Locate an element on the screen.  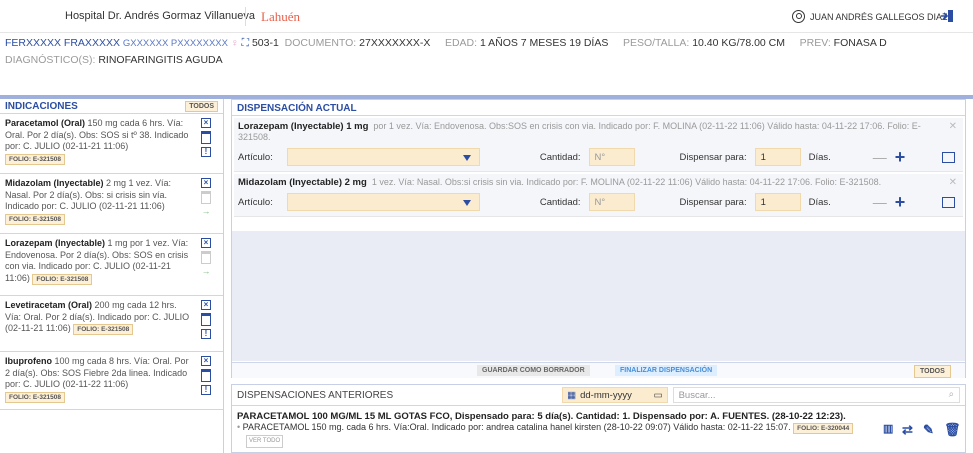
patient-bed: 503-1 is located at coordinates (265, 43).